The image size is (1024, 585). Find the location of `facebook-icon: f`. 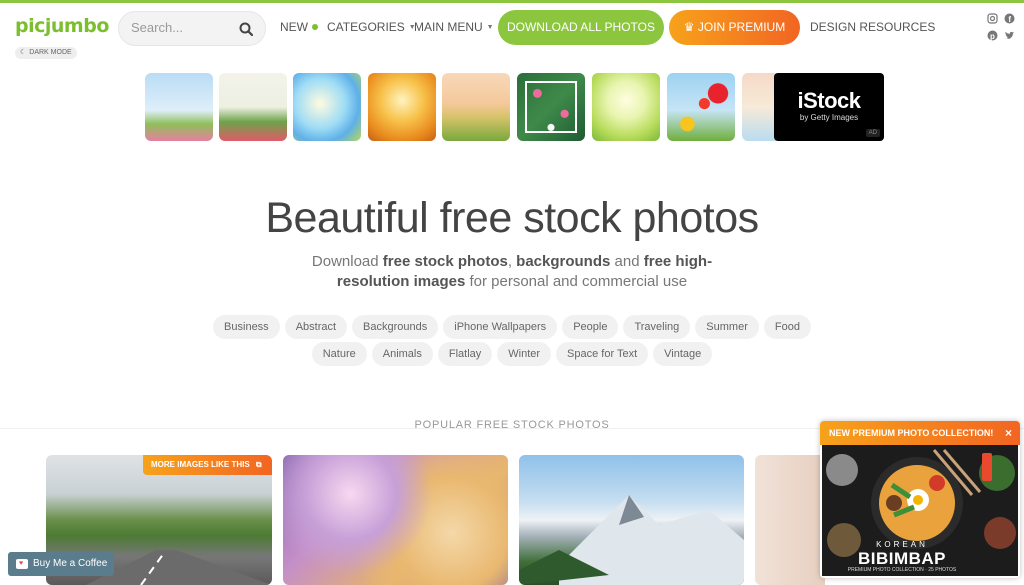

facebook-icon: f is located at coordinates (1009, 18).